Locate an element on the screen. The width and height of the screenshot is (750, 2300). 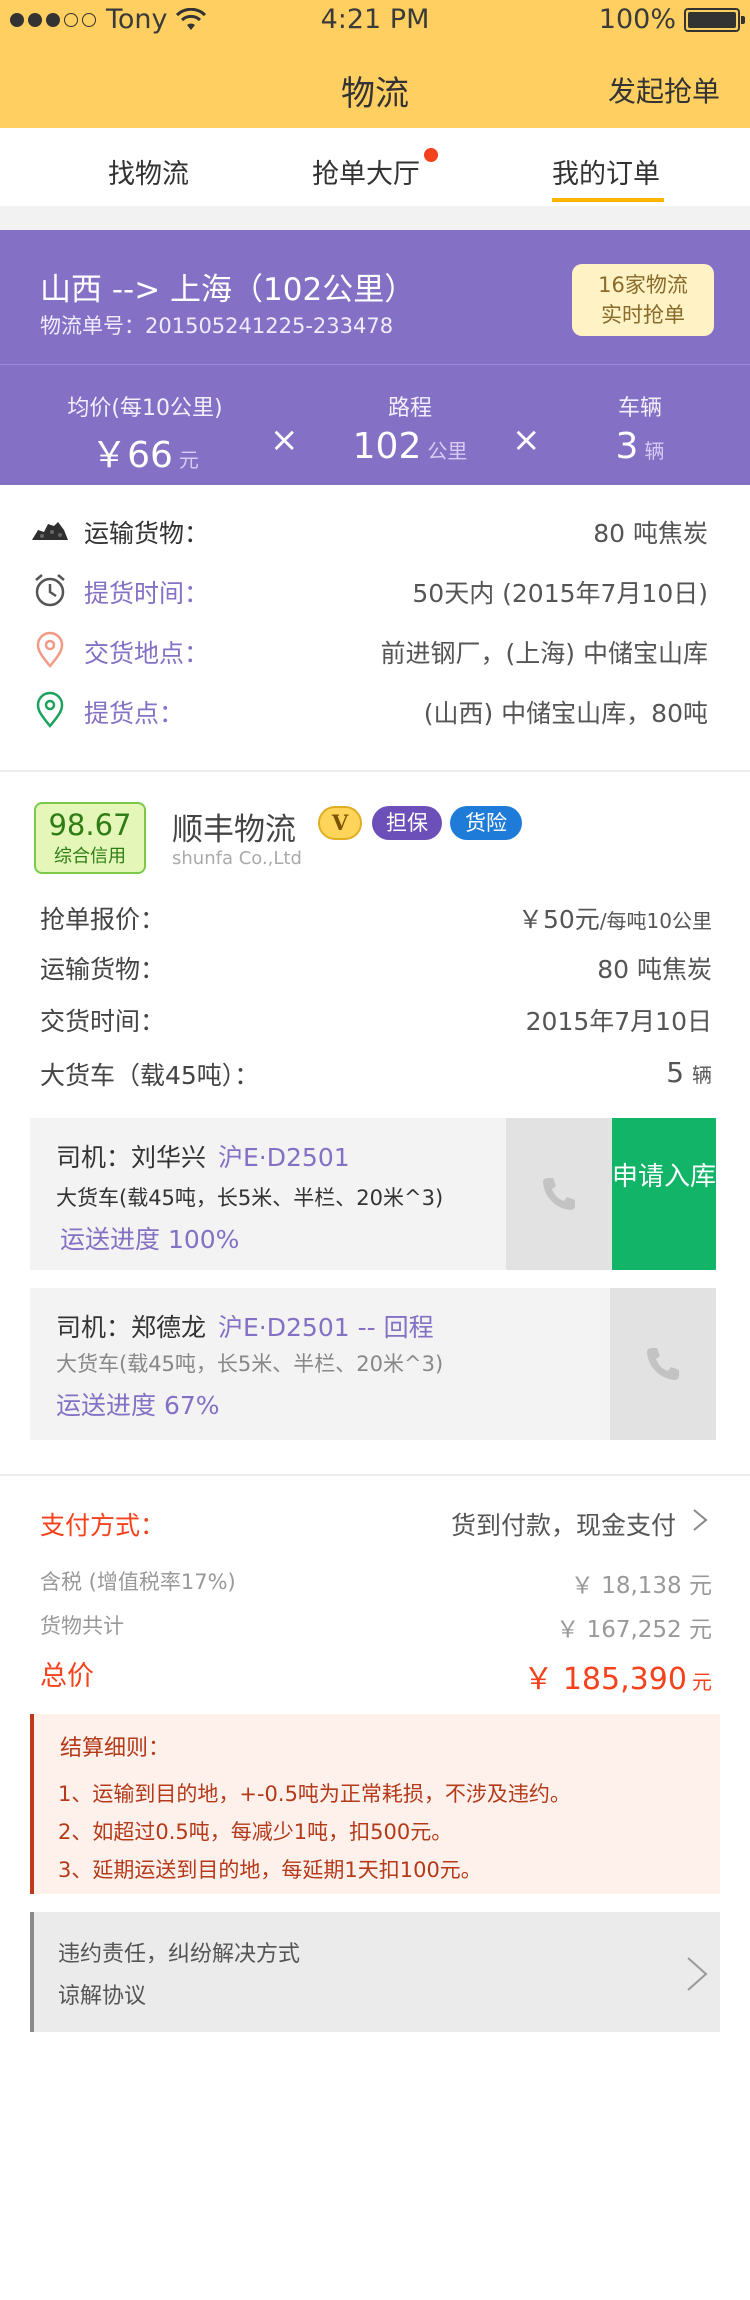
stat-unit: 元 is located at coordinates (188, 460).